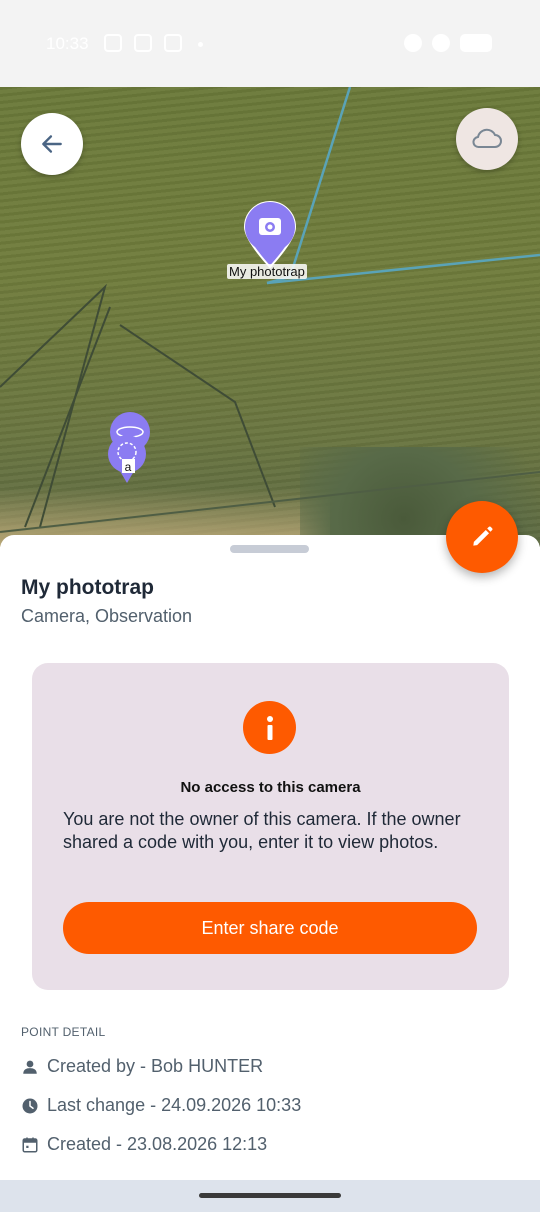  I want to click on sheet-drag-handle, so click(269, 549).